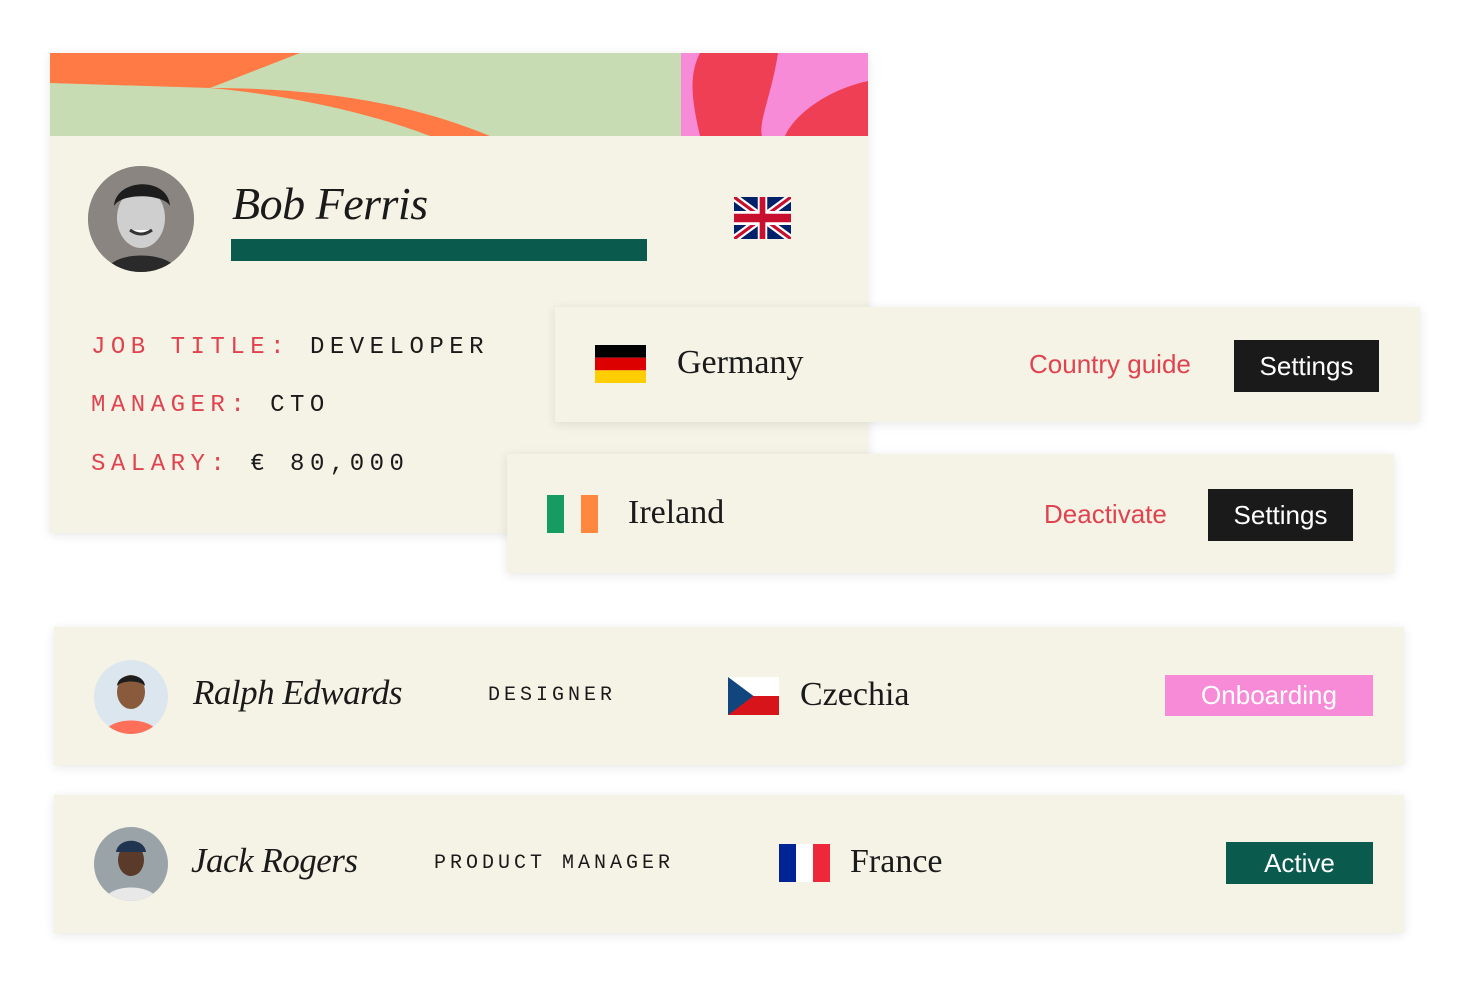  What do you see at coordinates (1110, 364) in the screenshot?
I see `country-guide-link: Country guide` at bounding box center [1110, 364].